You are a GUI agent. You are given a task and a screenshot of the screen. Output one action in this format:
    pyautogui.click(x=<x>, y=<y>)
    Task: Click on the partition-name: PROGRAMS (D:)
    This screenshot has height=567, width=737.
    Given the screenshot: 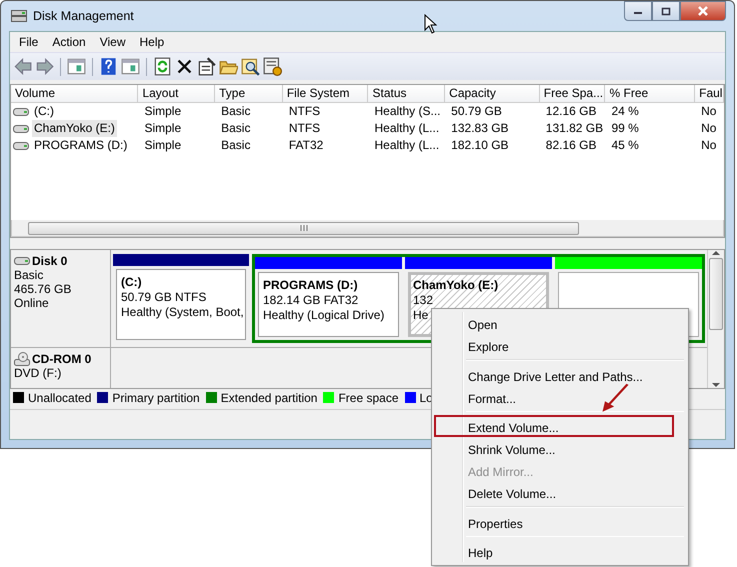 What is the action you would take?
    pyautogui.click(x=311, y=285)
    